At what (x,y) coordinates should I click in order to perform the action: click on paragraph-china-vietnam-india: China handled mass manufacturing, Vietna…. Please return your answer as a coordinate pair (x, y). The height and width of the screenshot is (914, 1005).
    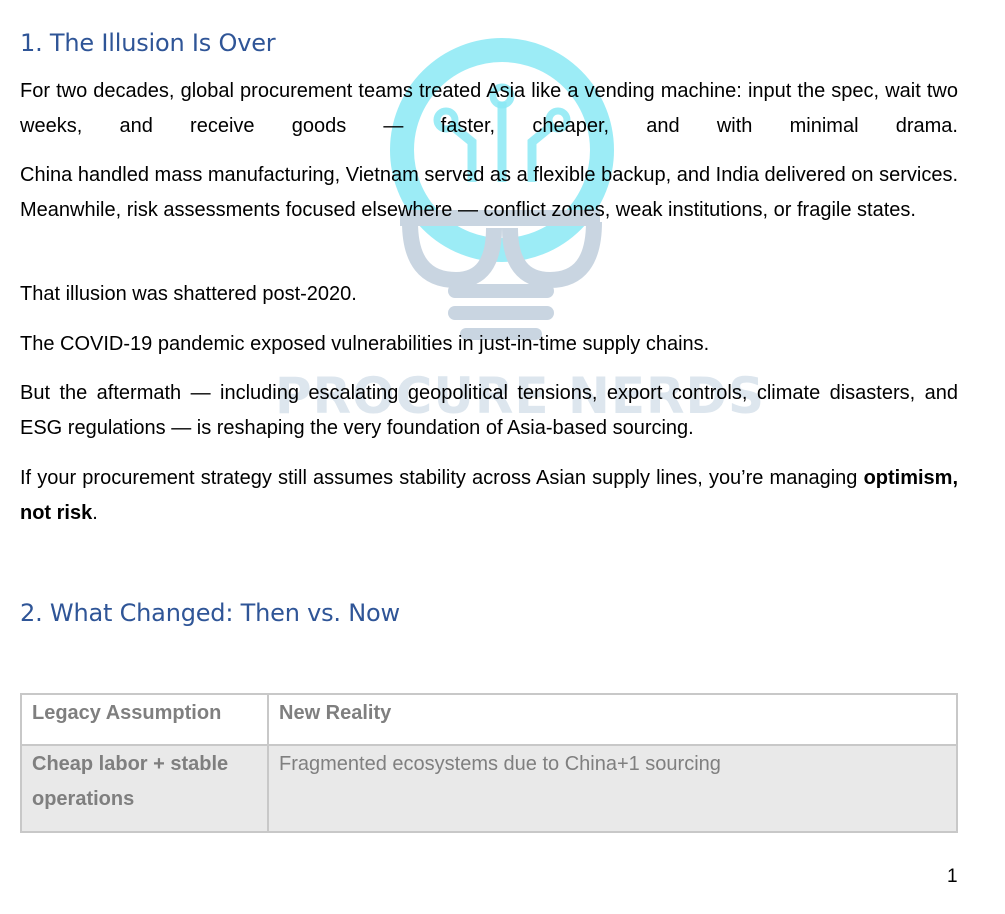
    Looking at the image, I should click on (489, 192).